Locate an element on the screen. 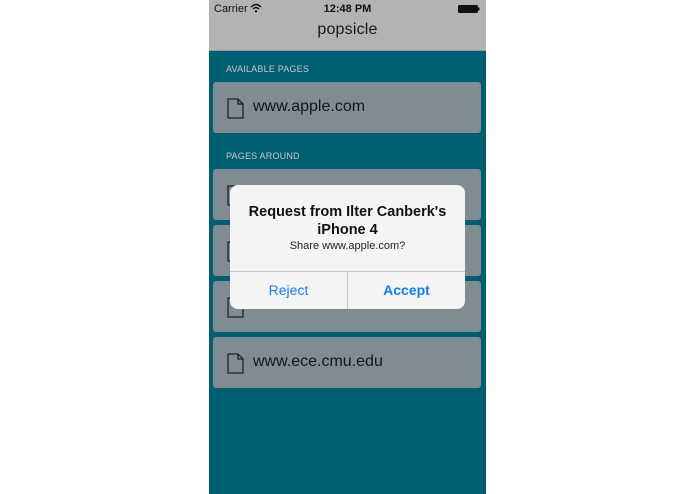 The width and height of the screenshot is (695, 494). alert-message: Share www.apple.com? is located at coordinates (347, 246).